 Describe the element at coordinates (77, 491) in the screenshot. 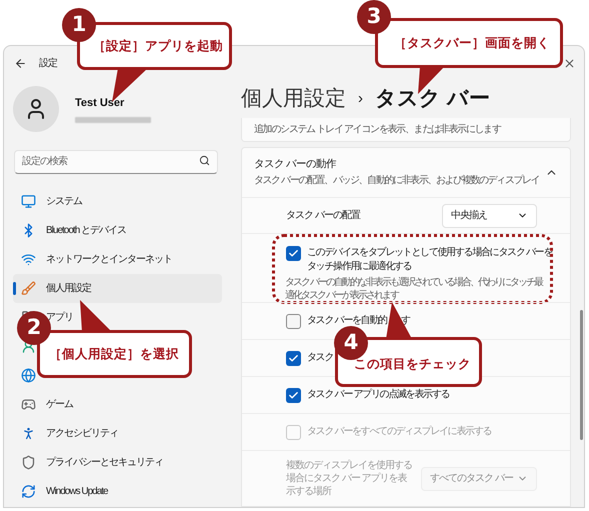

I see `sidebar-item: Windows Update` at that location.